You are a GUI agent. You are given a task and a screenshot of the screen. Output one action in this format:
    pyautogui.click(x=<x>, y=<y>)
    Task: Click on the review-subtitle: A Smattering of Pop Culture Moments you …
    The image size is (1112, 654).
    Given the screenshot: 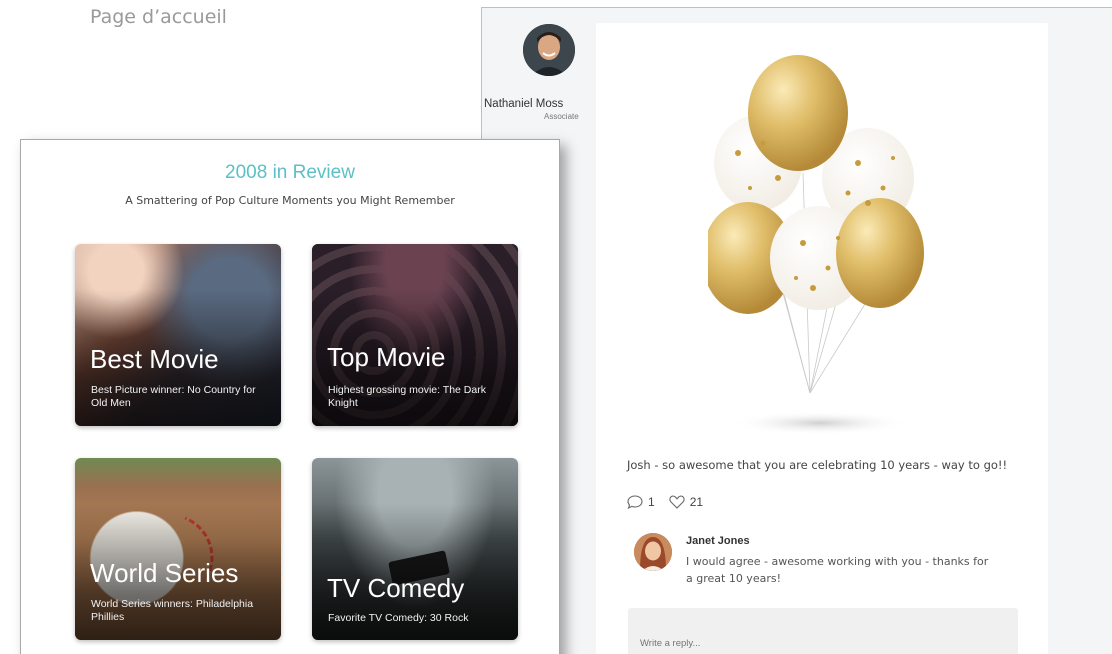 What is the action you would take?
    pyautogui.click(x=290, y=200)
    